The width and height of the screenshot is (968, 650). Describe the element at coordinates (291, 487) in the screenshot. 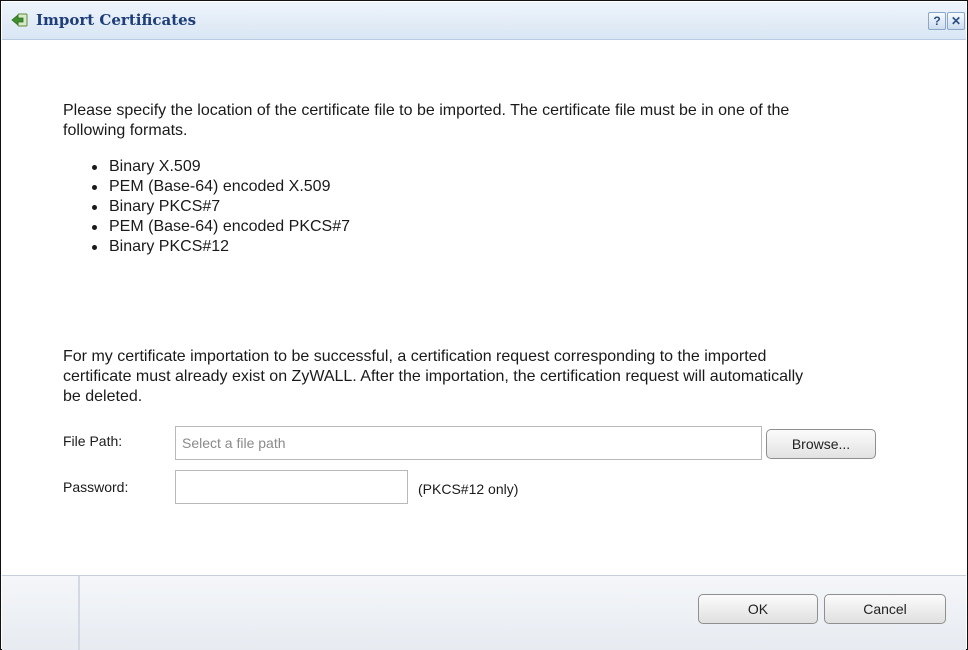

I see `password-input` at that location.